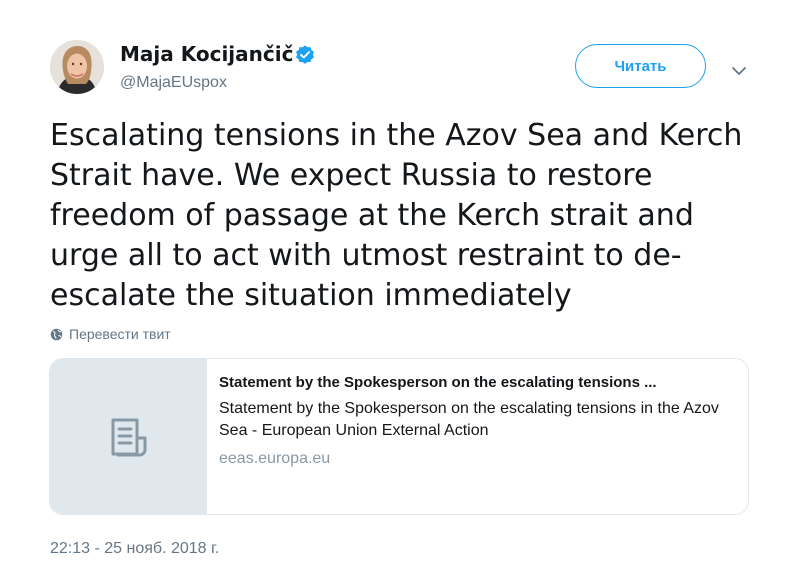 The width and height of the screenshot is (786, 573). What do you see at coordinates (206, 54) in the screenshot?
I see `display-name: Maja Kocijančič` at bounding box center [206, 54].